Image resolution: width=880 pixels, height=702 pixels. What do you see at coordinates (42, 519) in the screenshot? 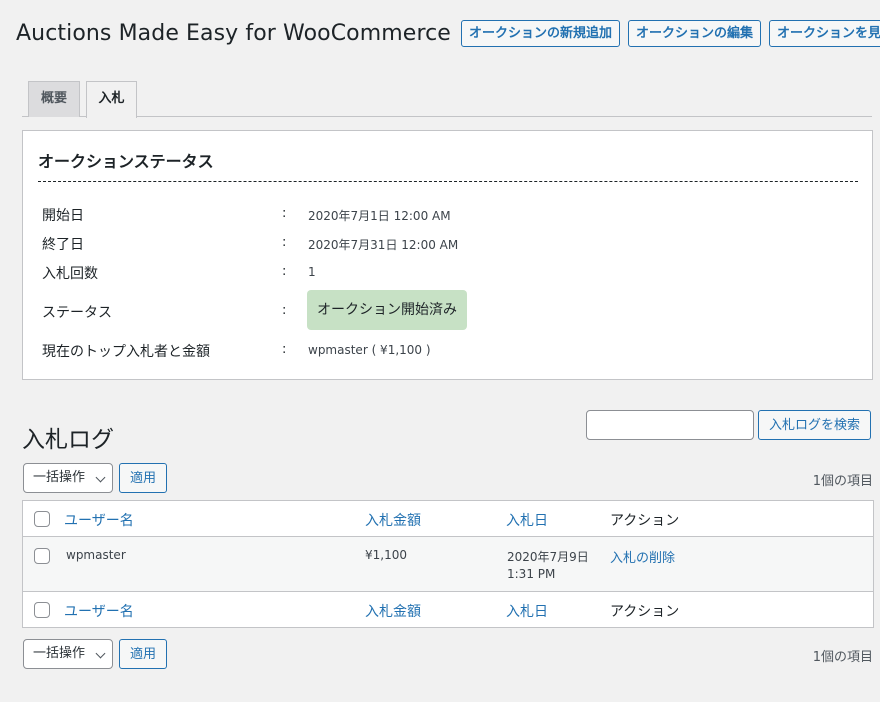
I see `select-all-checkbox` at bounding box center [42, 519].